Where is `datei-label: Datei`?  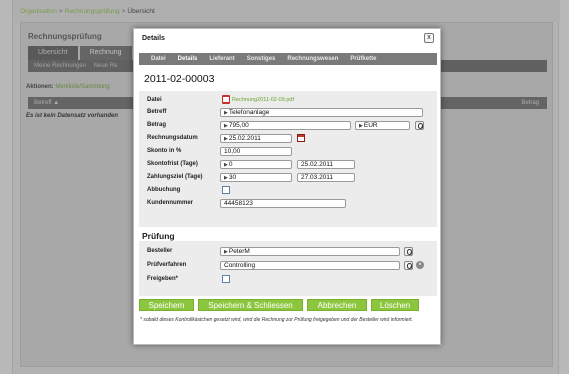 datei-label: Datei is located at coordinates (154, 100).